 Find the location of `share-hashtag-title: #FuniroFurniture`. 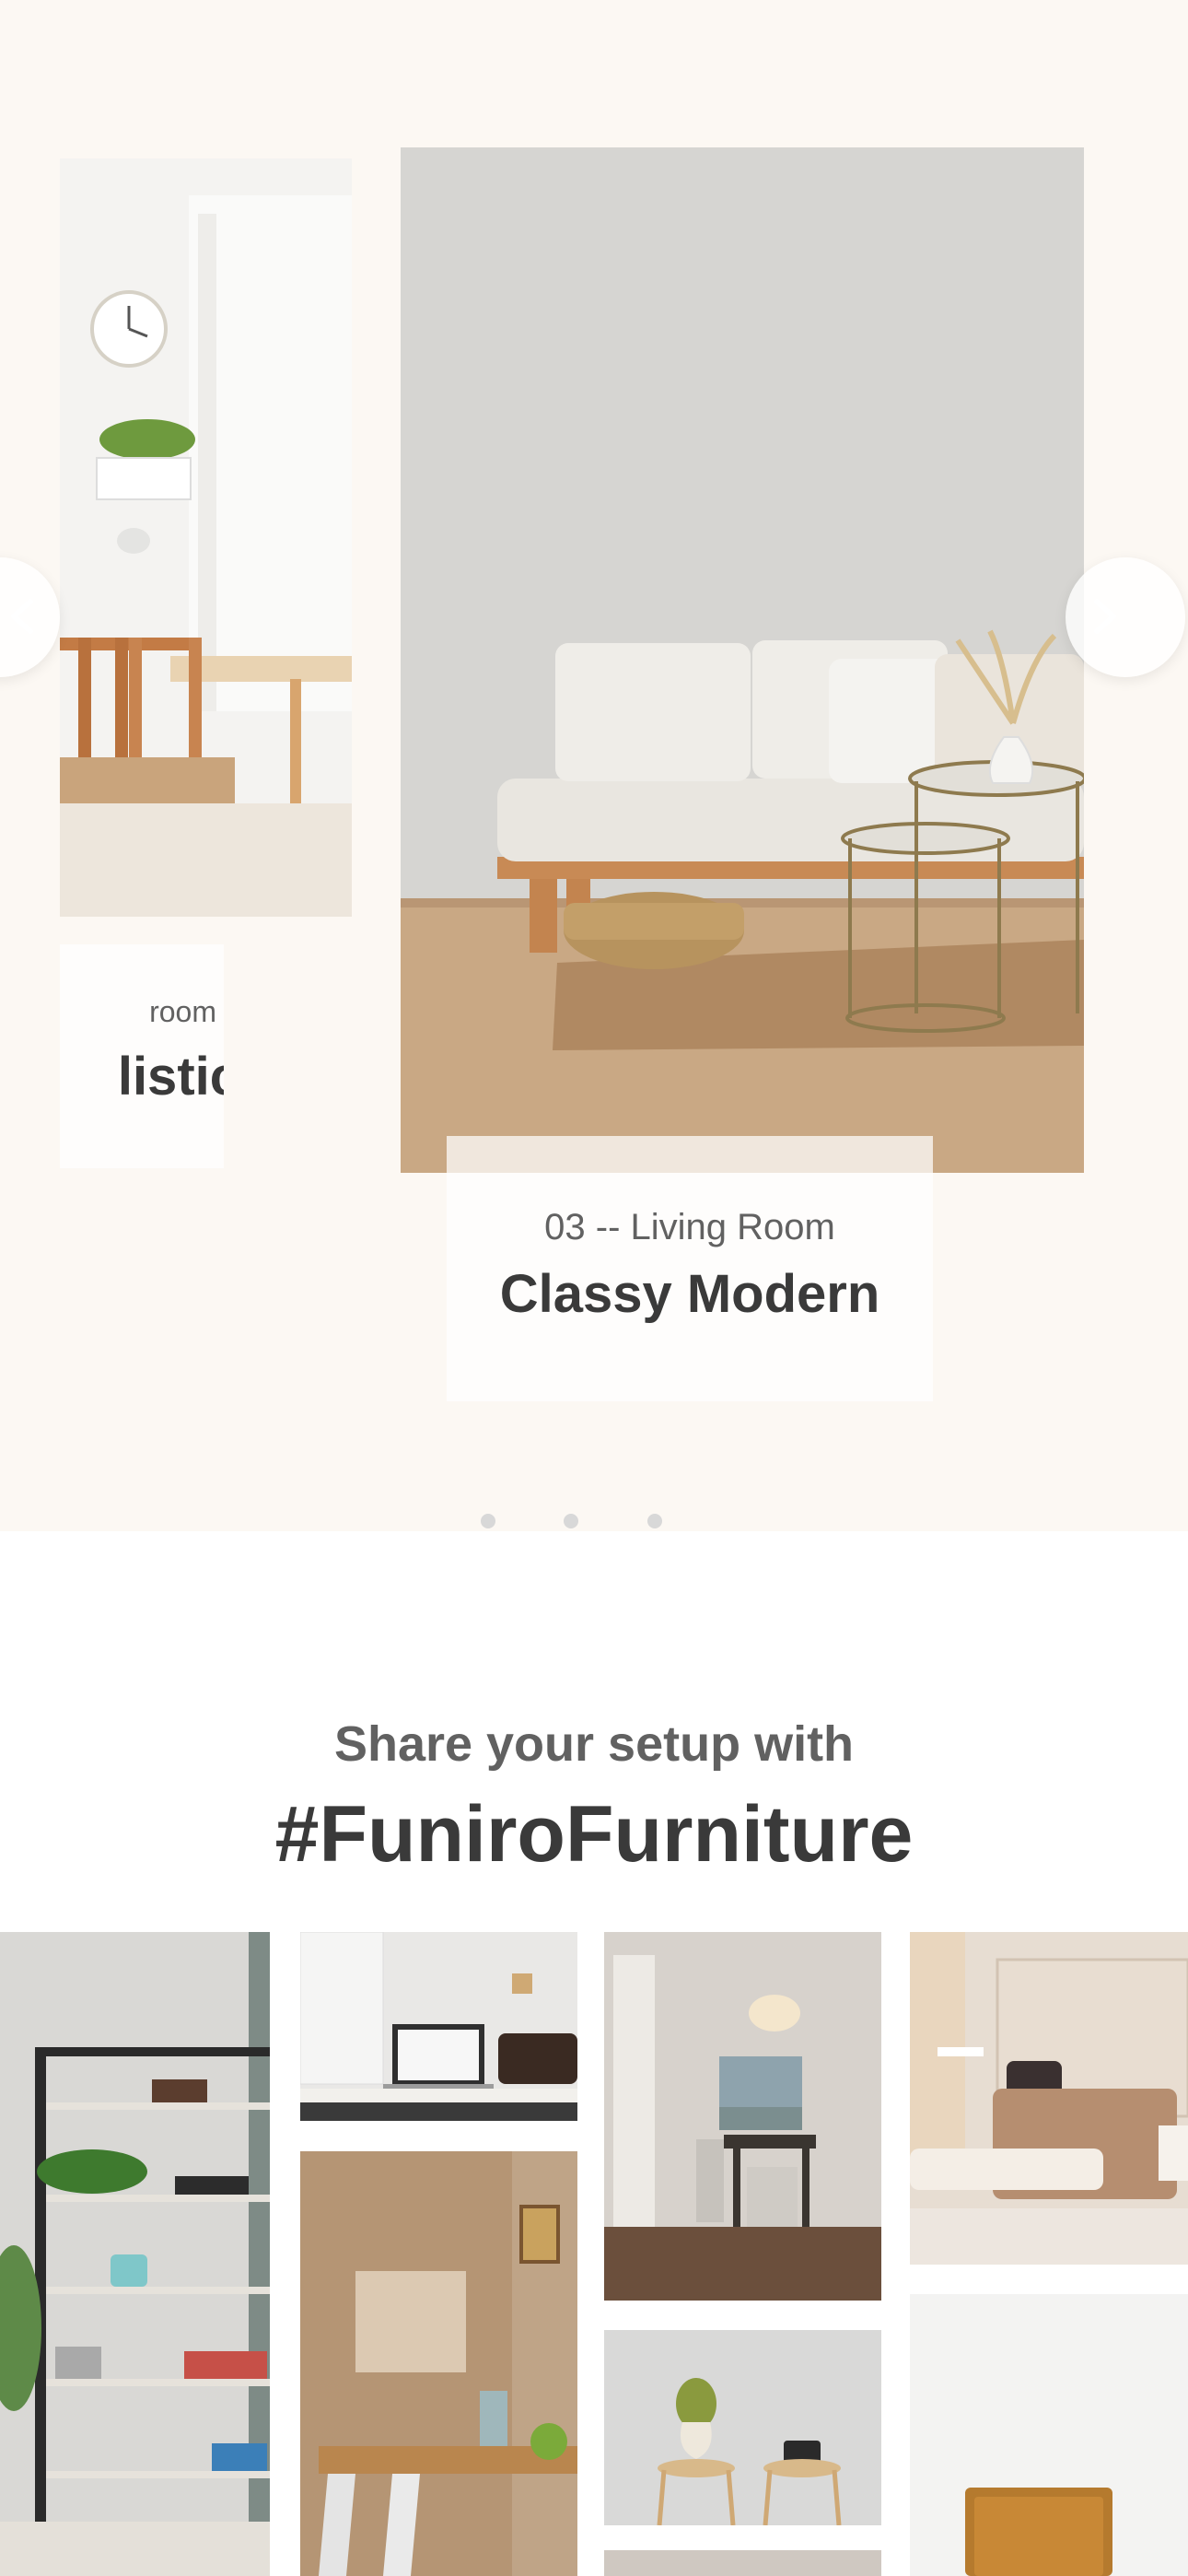

share-hashtag-title: #FuniroFurniture is located at coordinates (594, 1834).